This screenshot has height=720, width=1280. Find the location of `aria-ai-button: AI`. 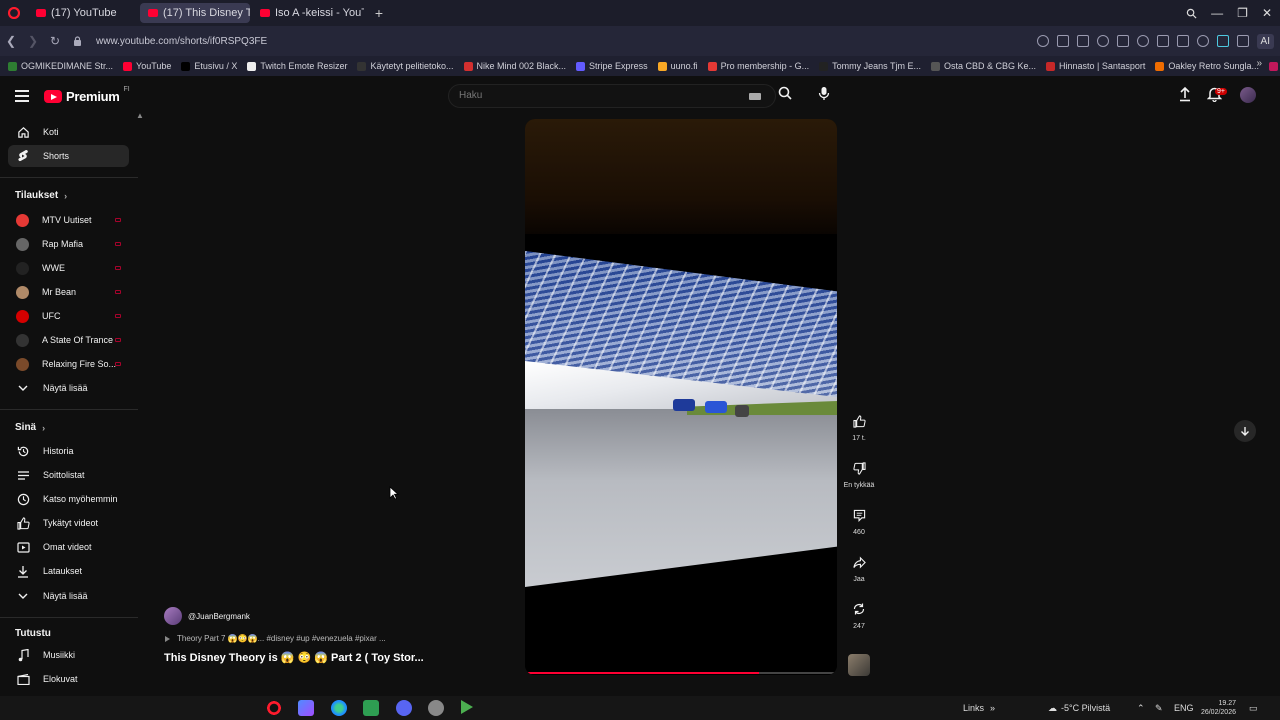

aria-ai-button: AI is located at coordinates (1265, 41).